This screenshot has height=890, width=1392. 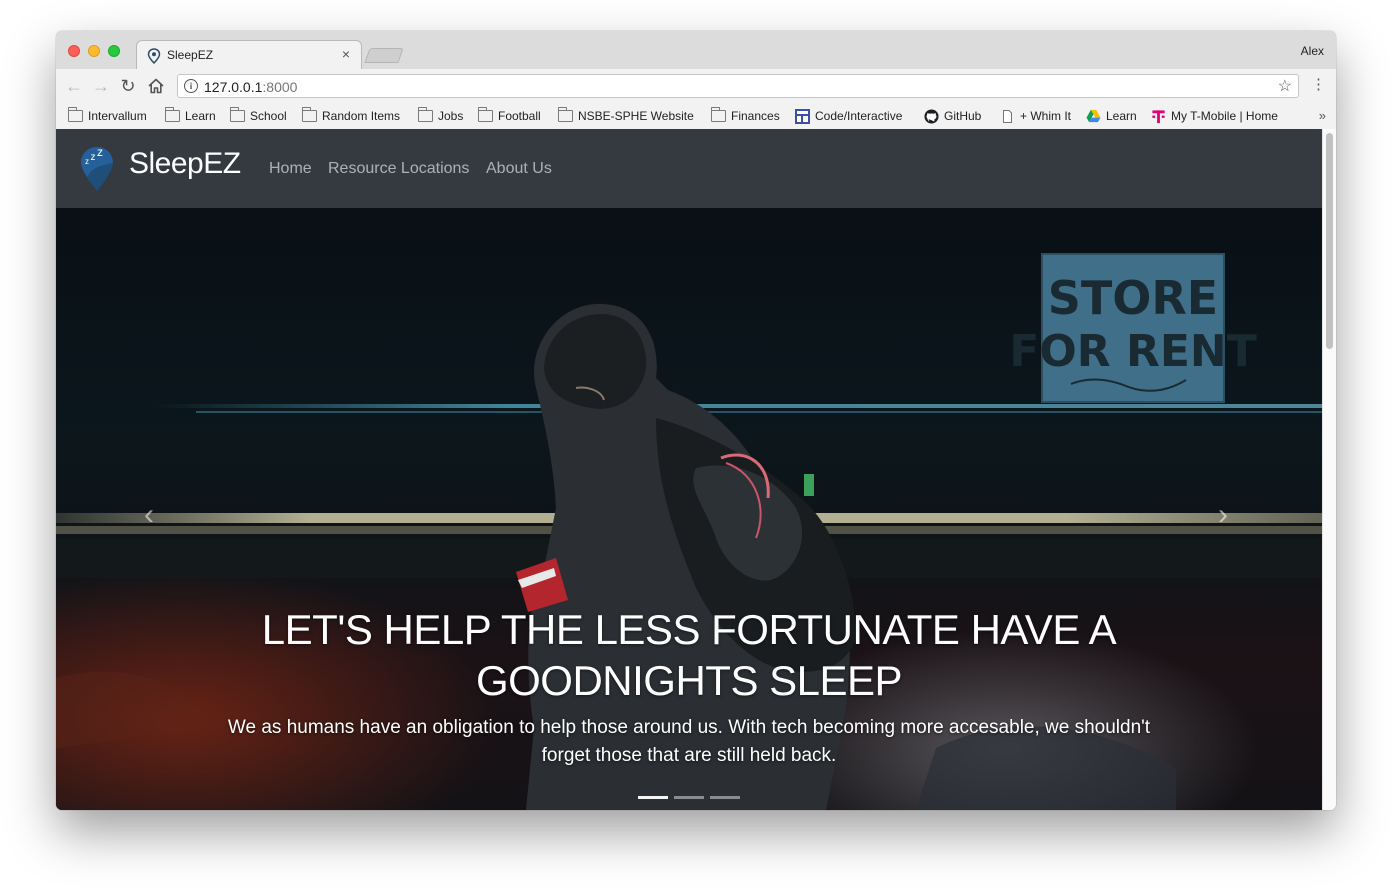 What do you see at coordinates (745, 116) in the screenshot?
I see `bookmark-finances: Finances` at bounding box center [745, 116].